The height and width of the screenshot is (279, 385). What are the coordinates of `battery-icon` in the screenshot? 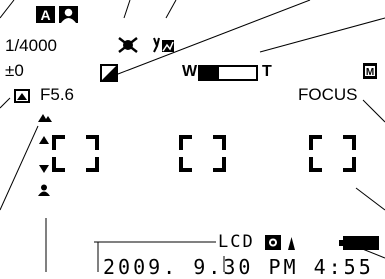 It's located at (359, 243).